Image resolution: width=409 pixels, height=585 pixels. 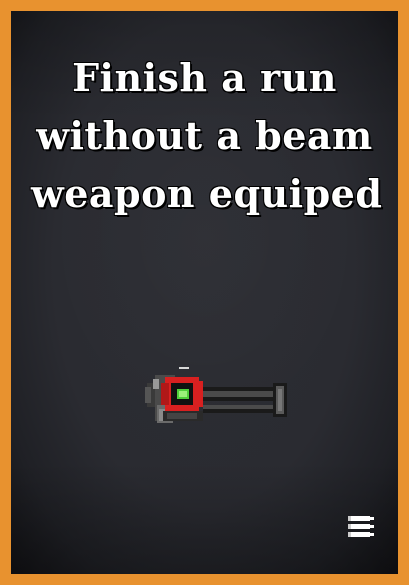 I want to click on achievement-title-line-2: without a beam, so click(x=204, y=135).